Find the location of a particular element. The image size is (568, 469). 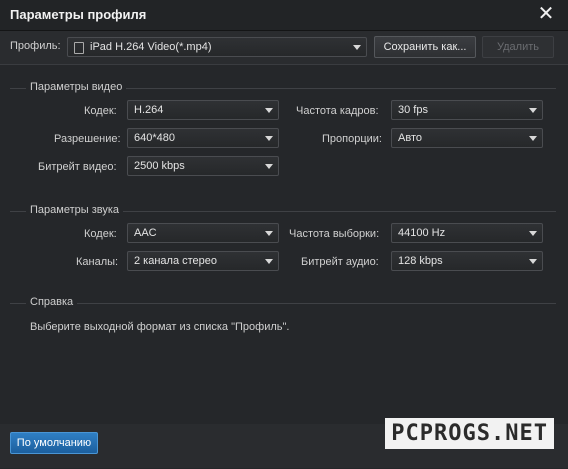

title-bar: Параметры профиля ✕ is located at coordinates (284, 15).